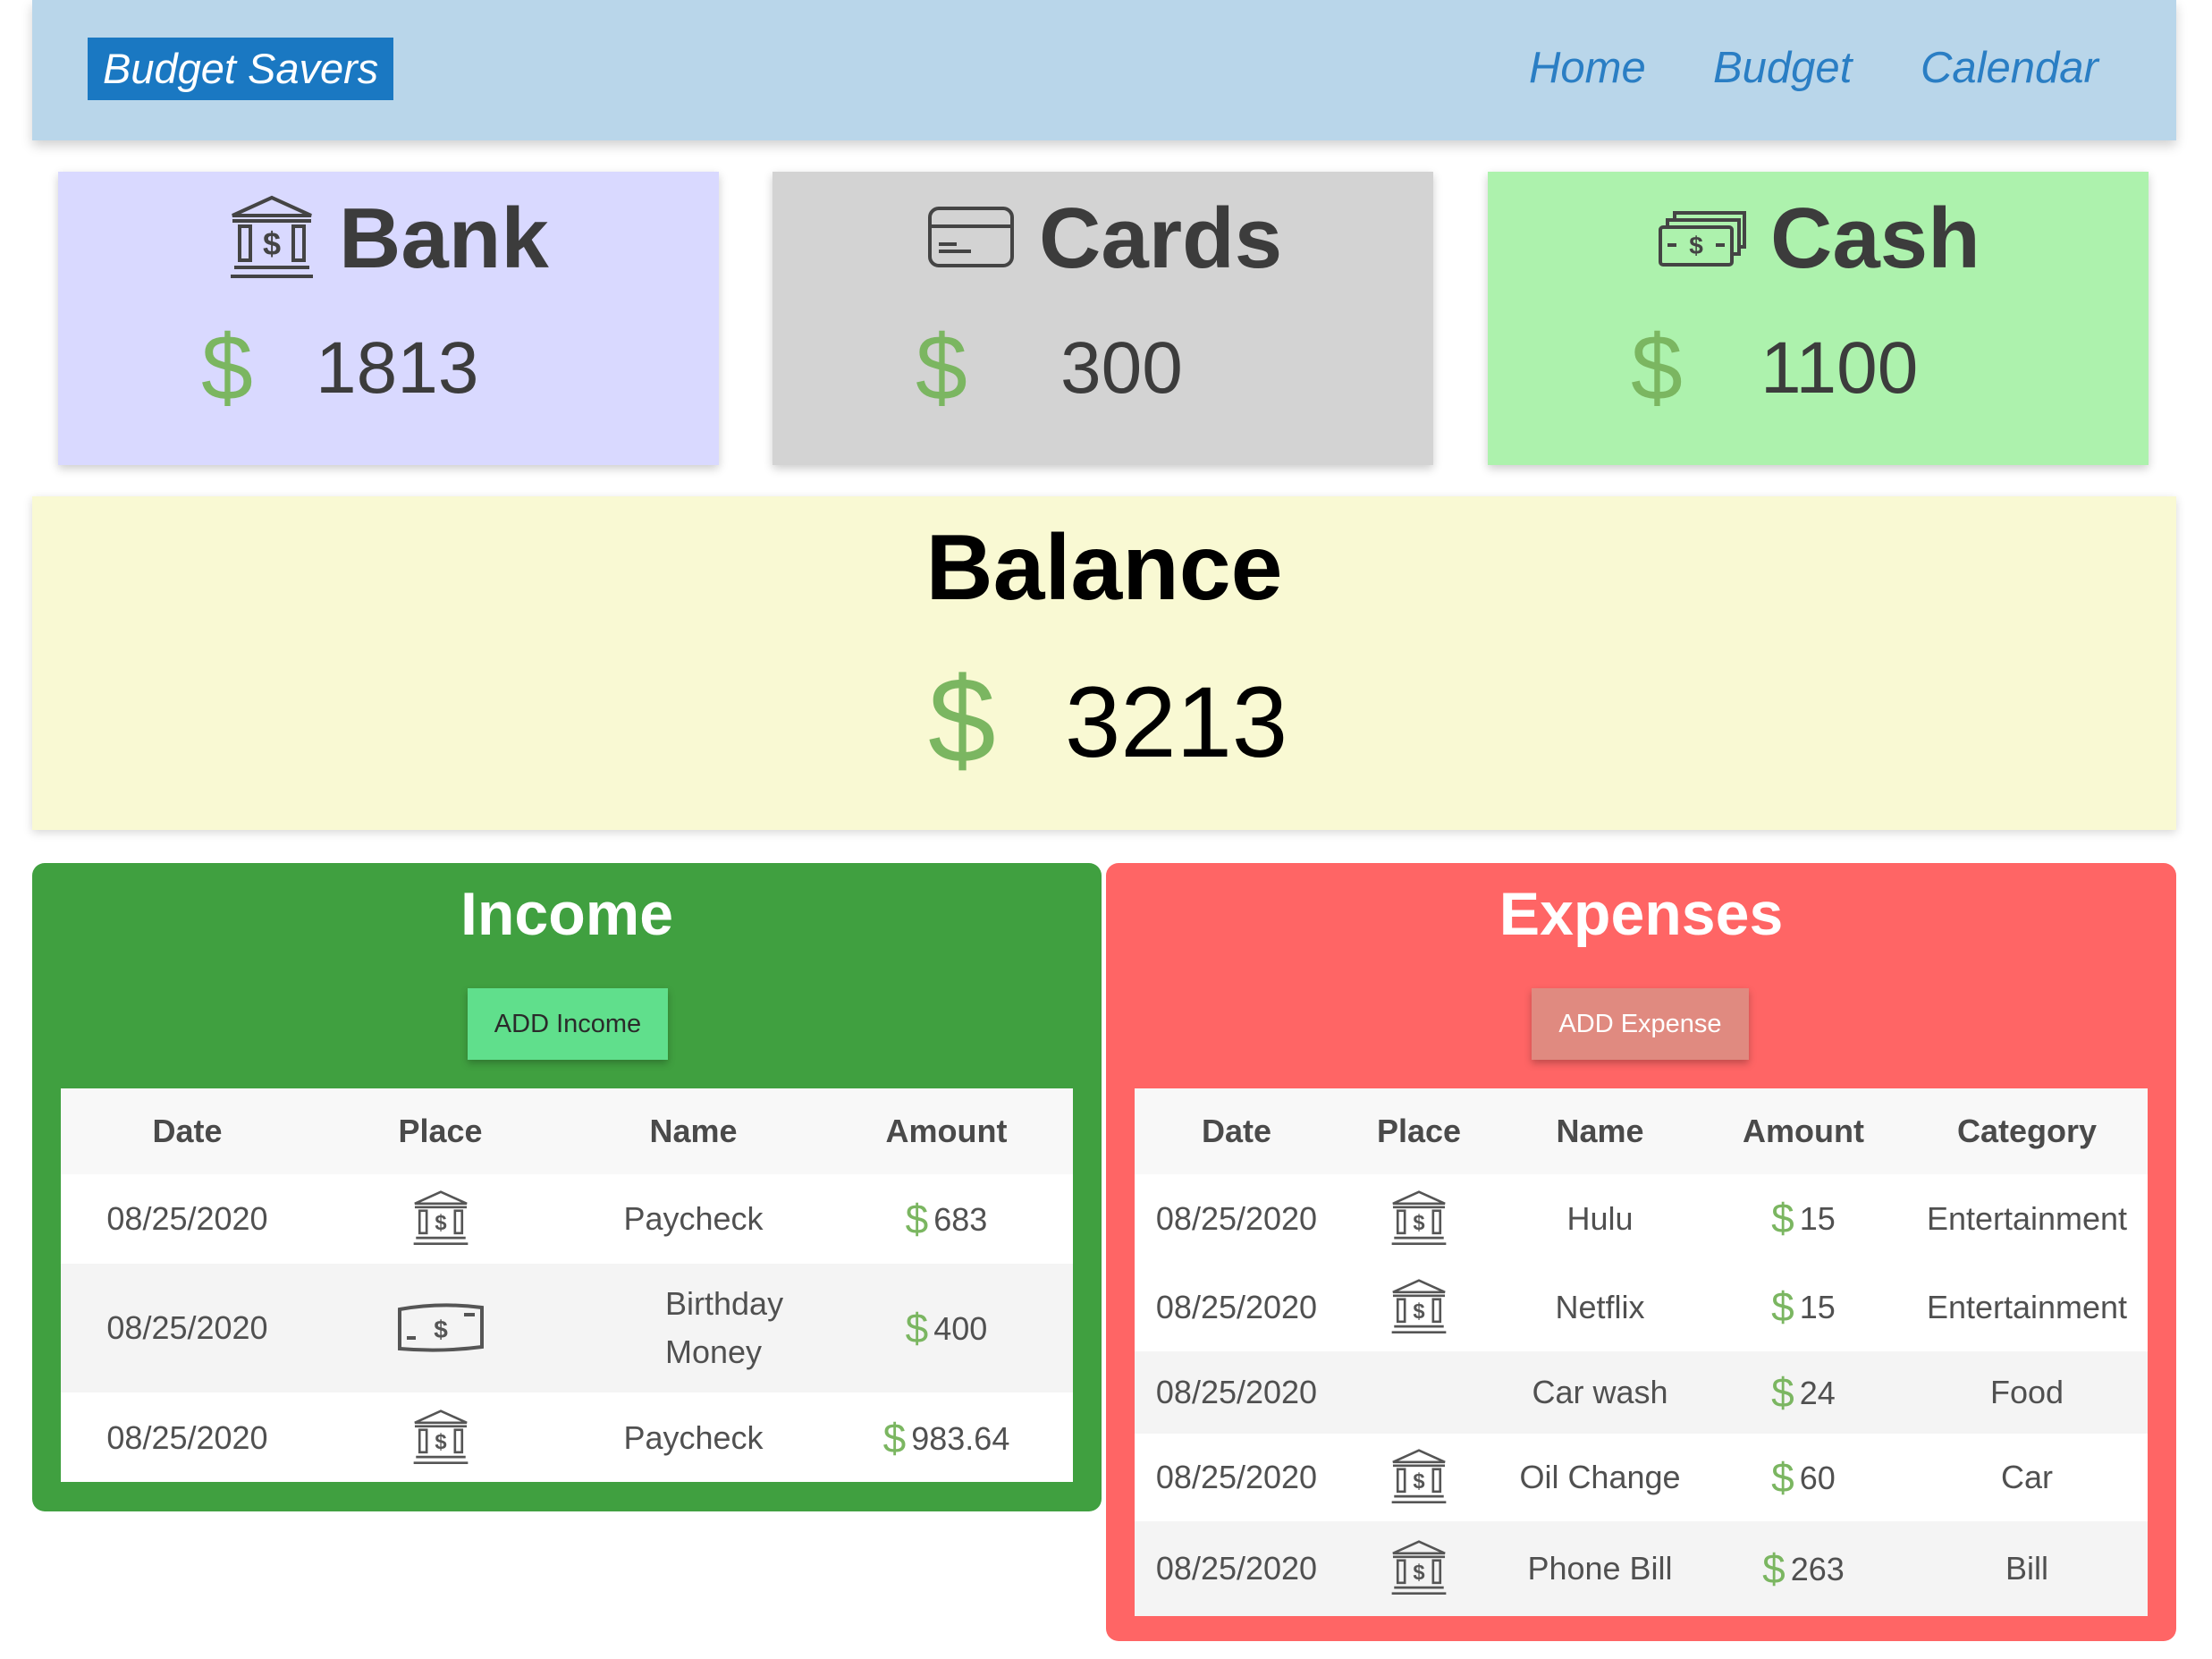 The image size is (2212, 1659). What do you see at coordinates (2027, 1568) in the screenshot?
I see `row-category: Bill` at bounding box center [2027, 1568].